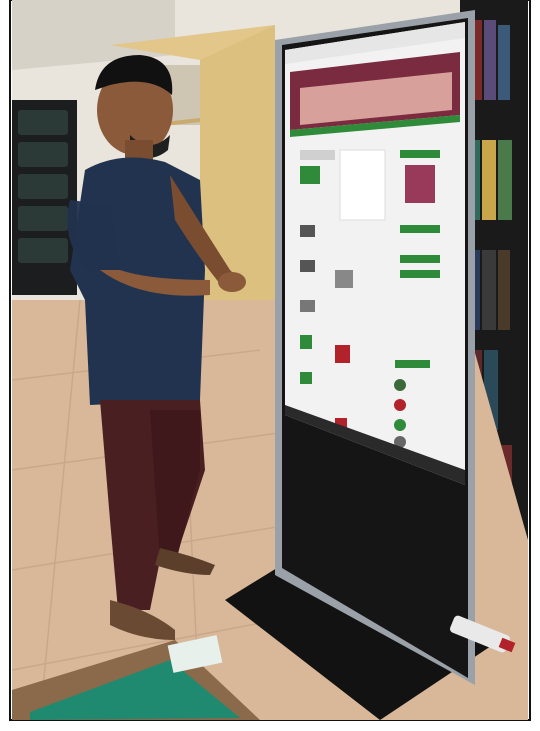 Image resolution: width=540 pixels, height=731 pixels. Describe the element at coordinates (232, 282) in the screenshot. I see `man-hand` at that location.